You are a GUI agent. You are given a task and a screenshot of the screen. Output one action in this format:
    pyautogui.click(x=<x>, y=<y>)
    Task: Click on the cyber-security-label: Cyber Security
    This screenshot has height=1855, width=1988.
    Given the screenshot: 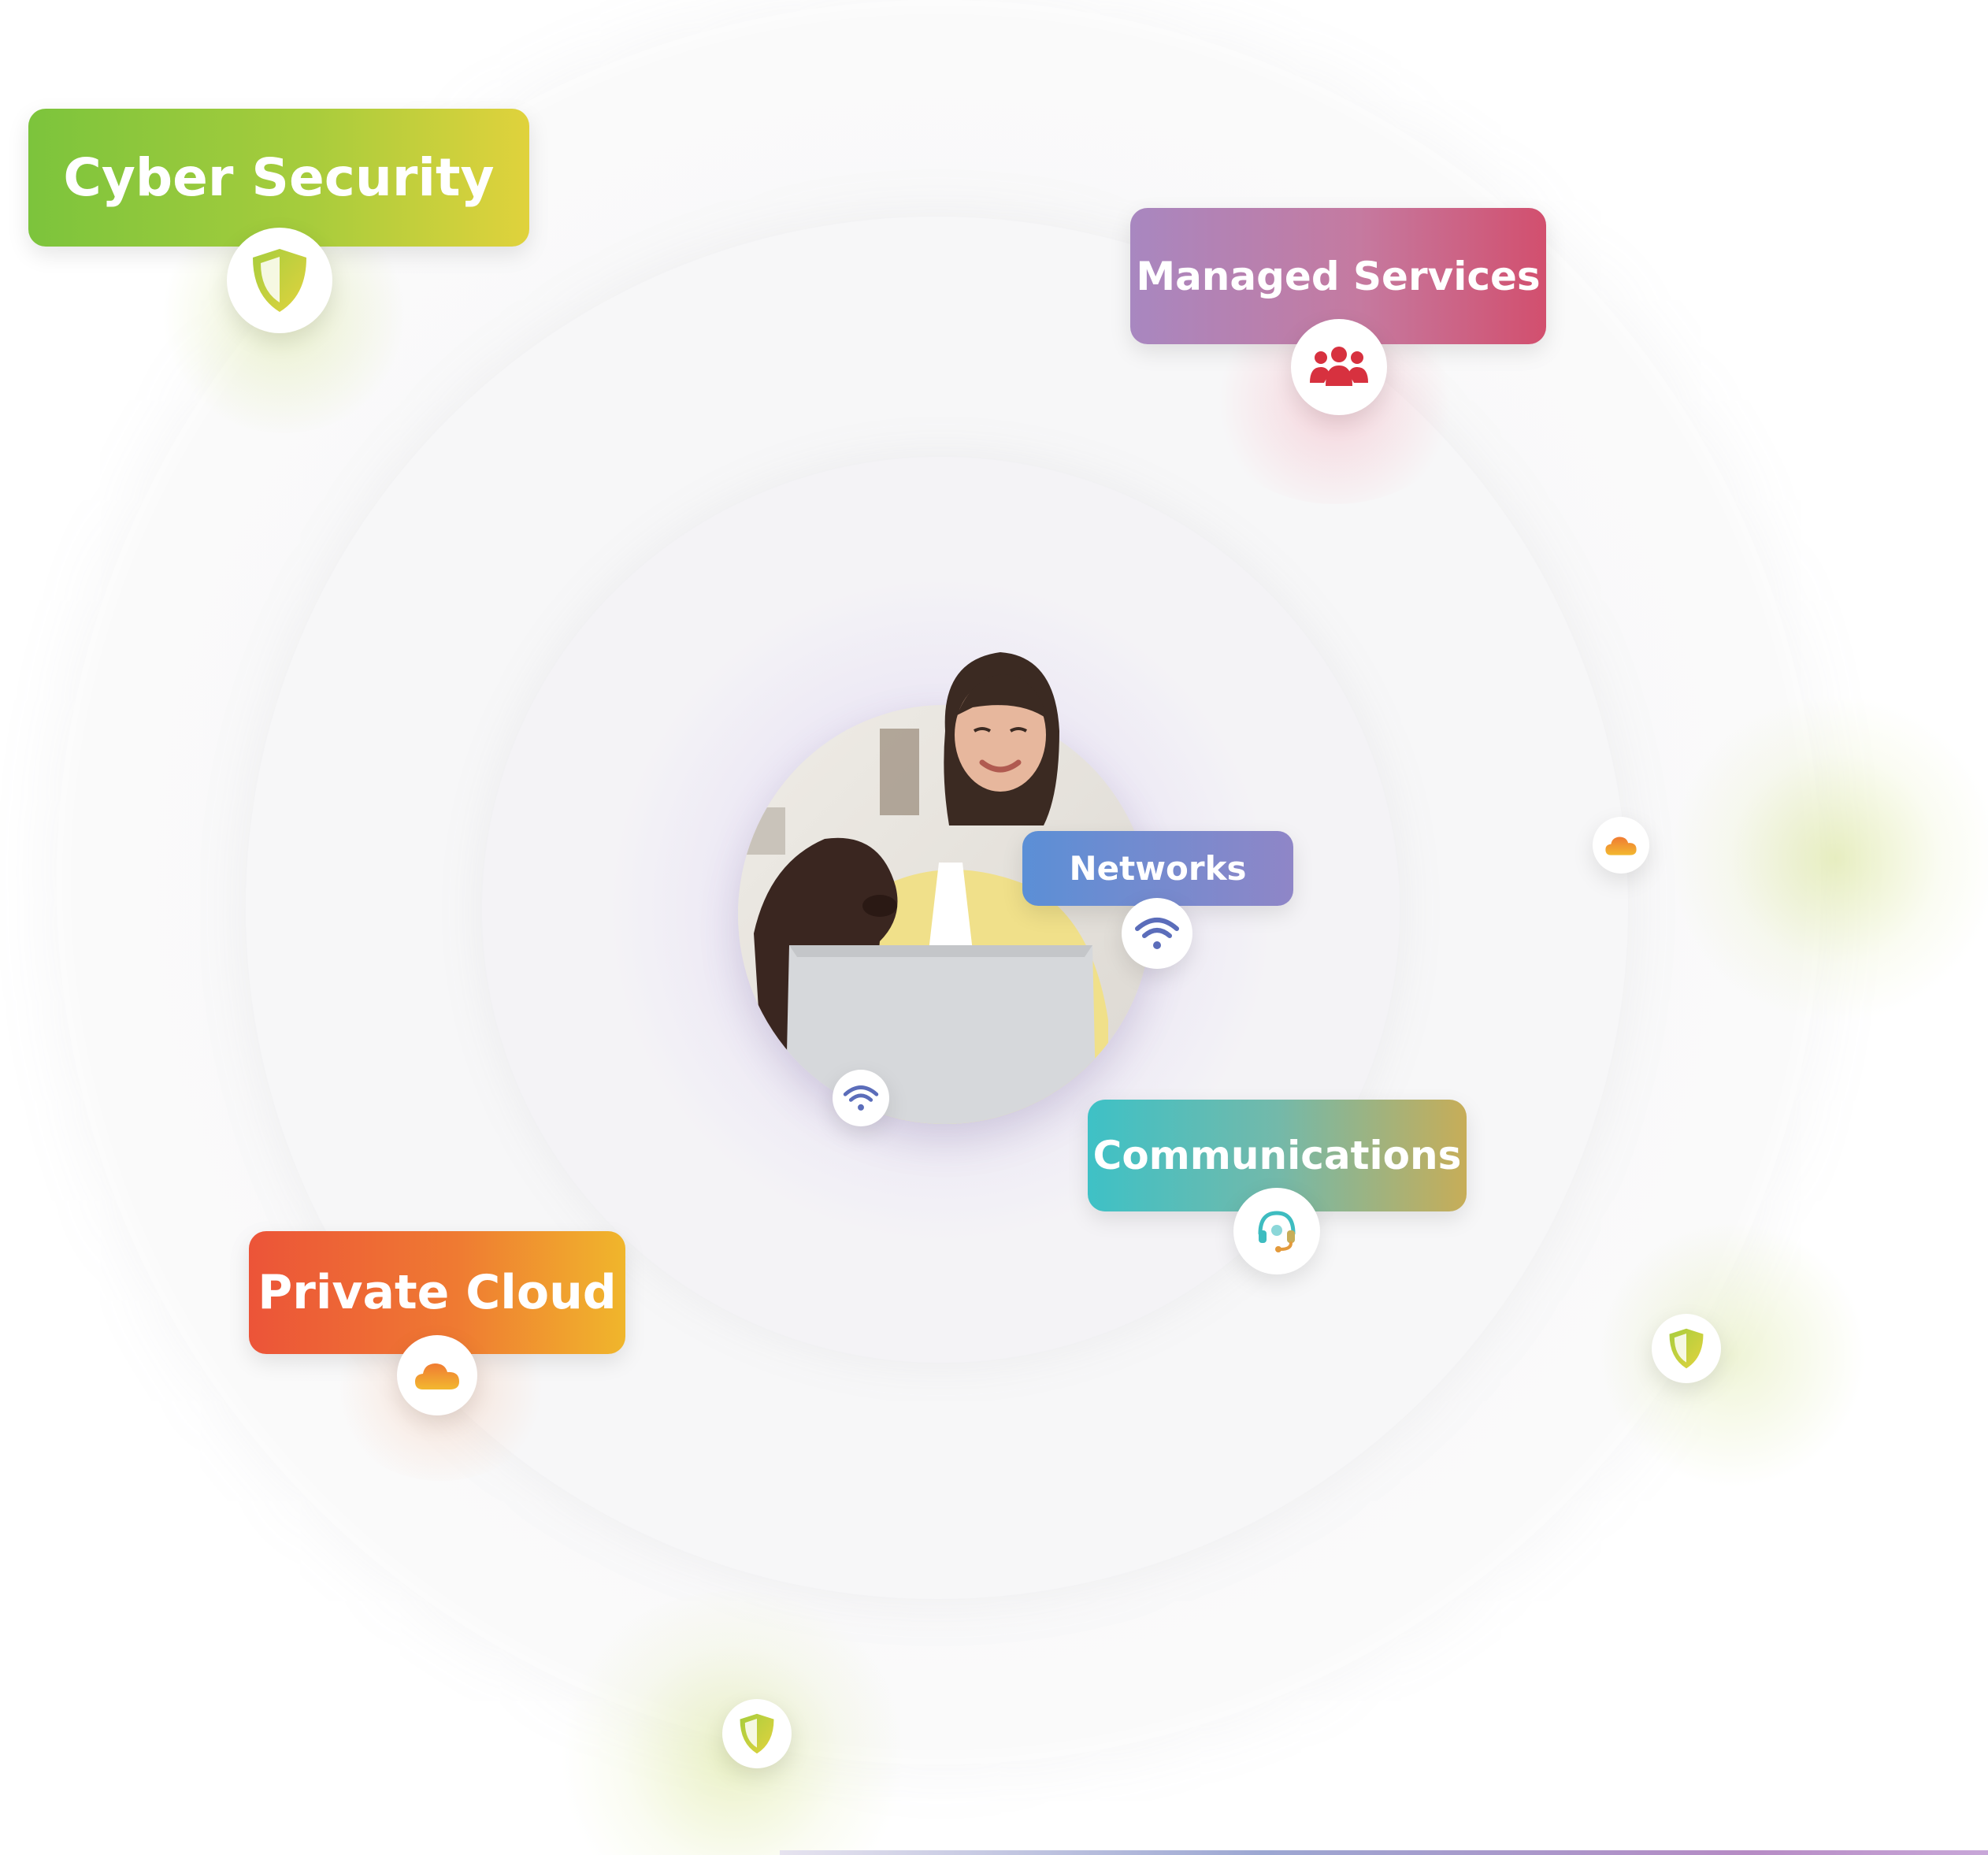 What is the action you would take?
    pyautogui.click(x=278, y=178)
    